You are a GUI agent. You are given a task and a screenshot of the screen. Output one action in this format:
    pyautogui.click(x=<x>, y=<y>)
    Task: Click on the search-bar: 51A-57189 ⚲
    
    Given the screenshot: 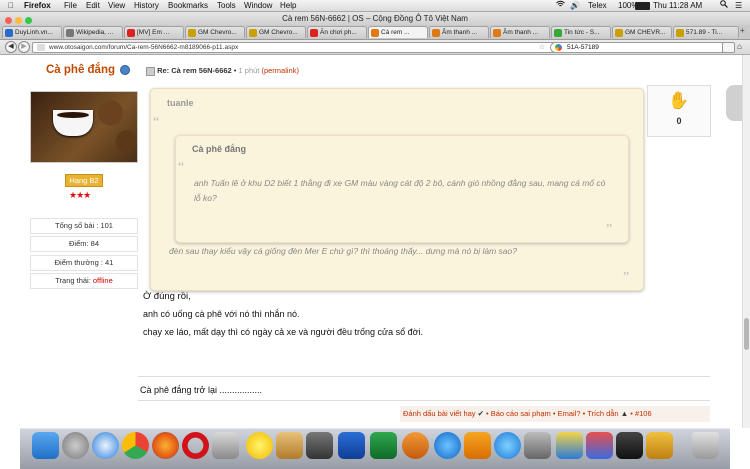 What is the action you would take?
    pyautogui.click(x=641, y=47)
    